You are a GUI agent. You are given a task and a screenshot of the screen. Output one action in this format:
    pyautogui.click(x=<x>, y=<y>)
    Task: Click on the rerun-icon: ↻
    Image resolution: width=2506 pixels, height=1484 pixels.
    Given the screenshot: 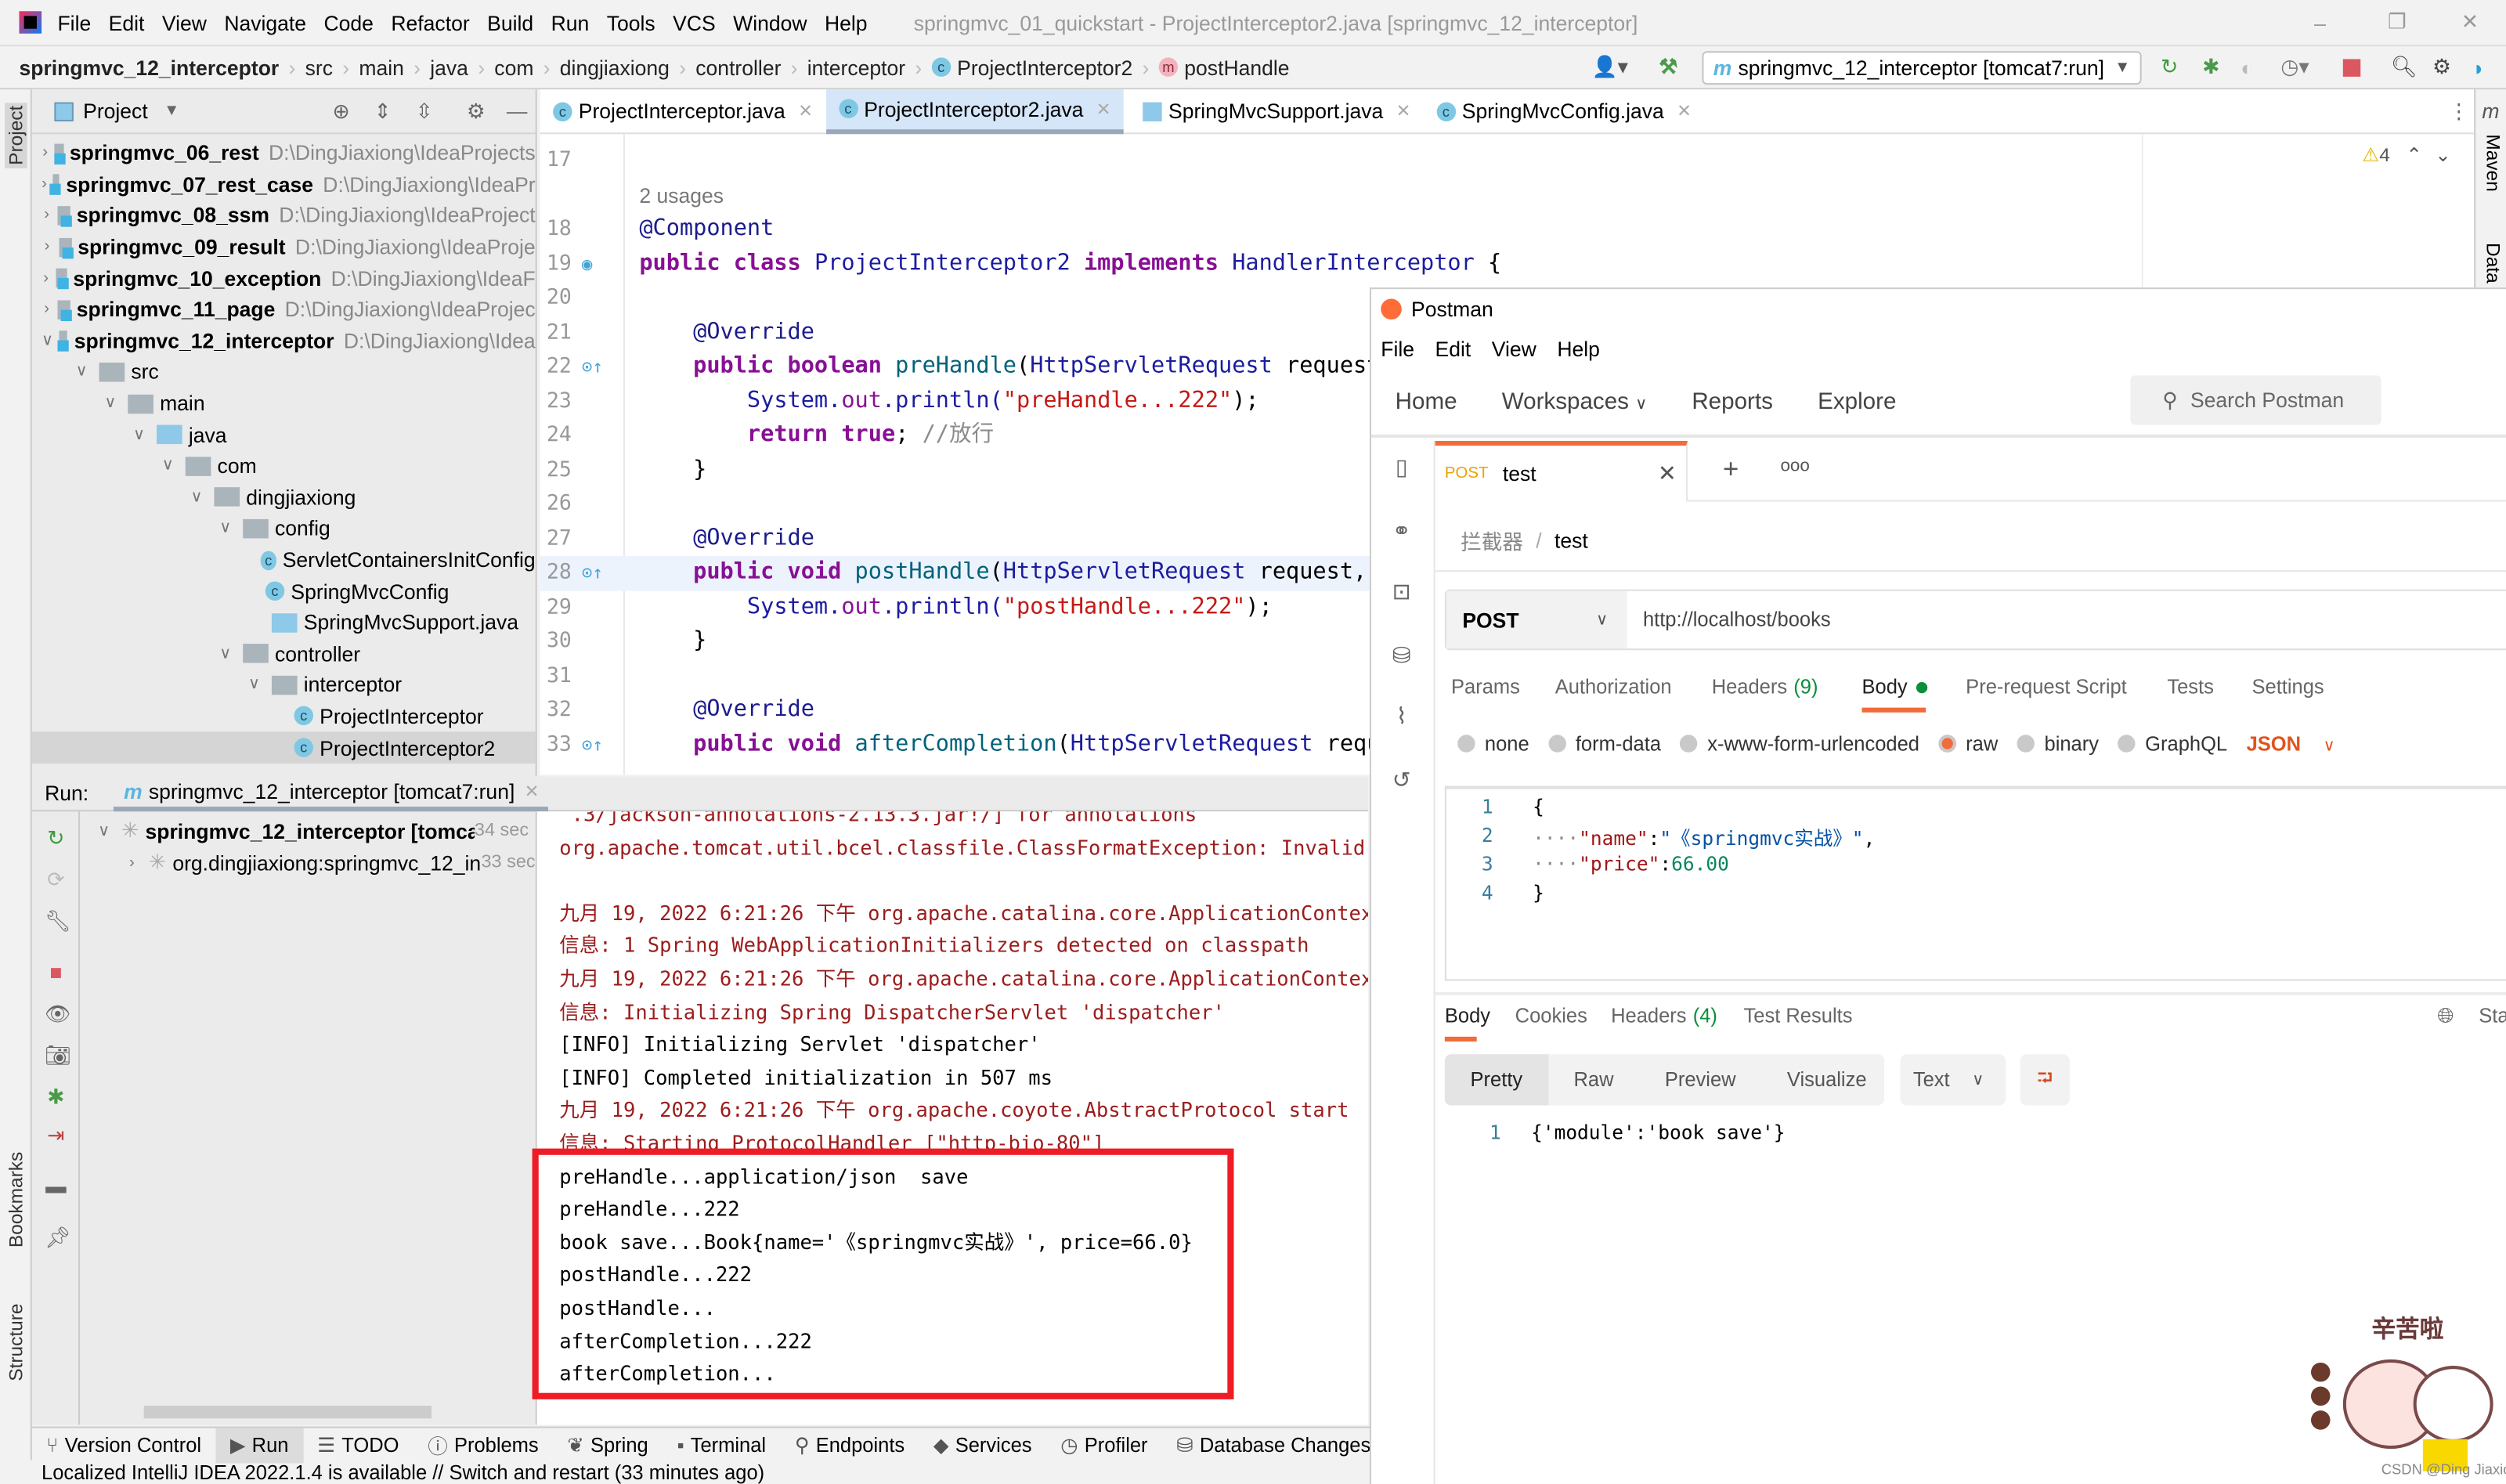 What is the action you would take?
    pyautogui.click(x=56, y=838)
    